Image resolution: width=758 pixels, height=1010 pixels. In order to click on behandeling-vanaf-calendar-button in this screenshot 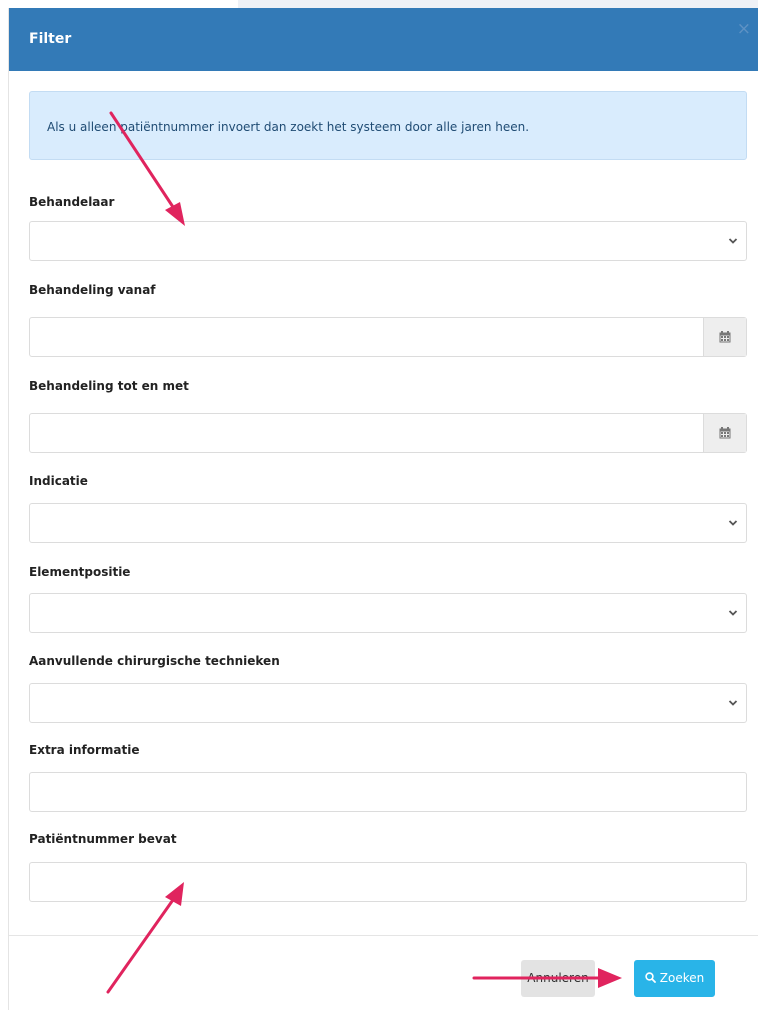, I will do `click(724, 337)`.